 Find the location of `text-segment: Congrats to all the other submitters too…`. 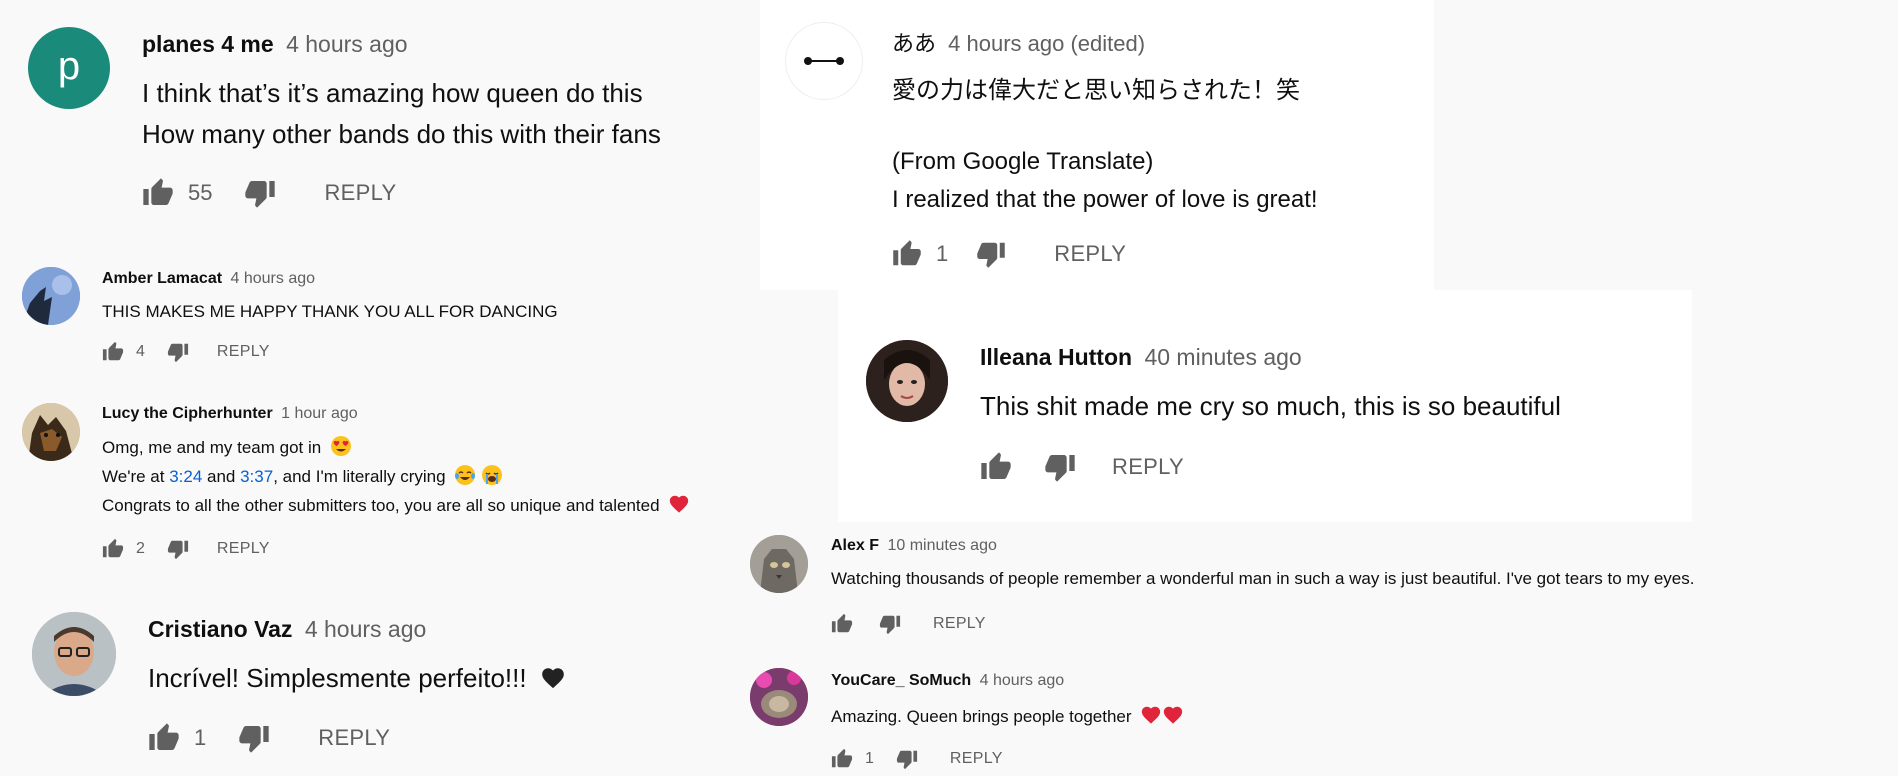

text-segment: Congrats to all the other submitters too… is located at coordinates (381, 505).